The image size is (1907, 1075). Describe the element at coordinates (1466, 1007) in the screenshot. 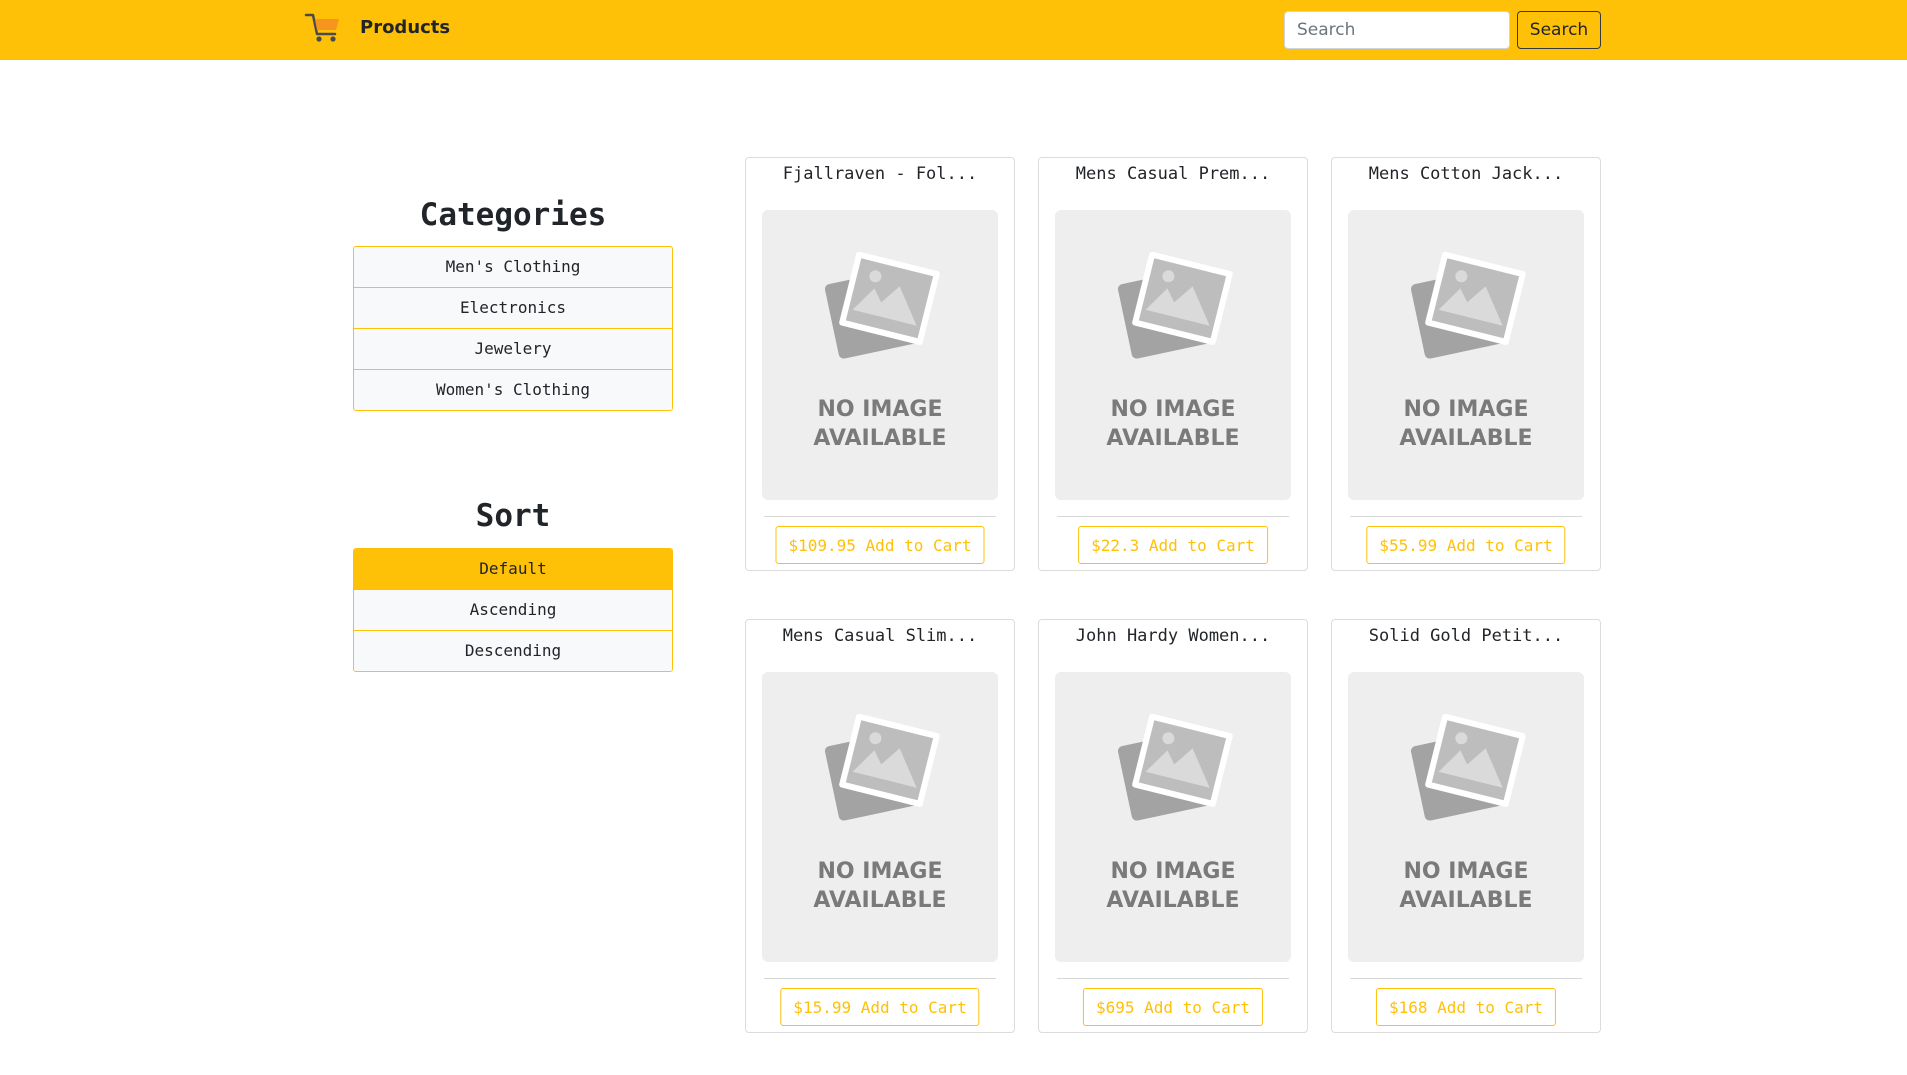

I see `add-to-cart-button: $168 Add to Cart` at that location.